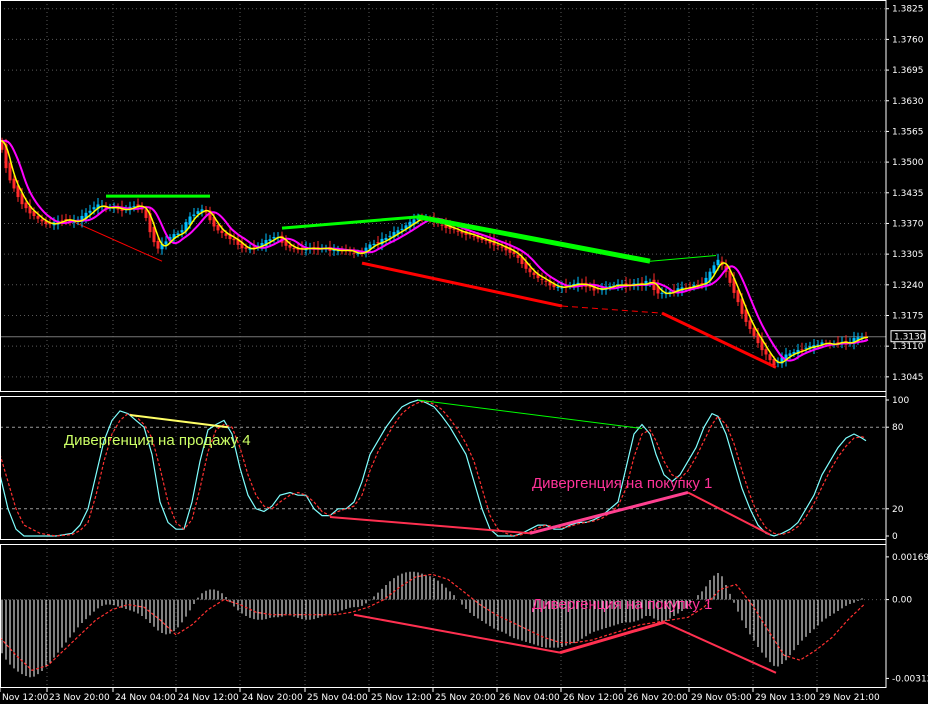  Describe the element at coordinates (908, 255) in the screenshot. I see `y-tick-label: 1.3305` at that location.